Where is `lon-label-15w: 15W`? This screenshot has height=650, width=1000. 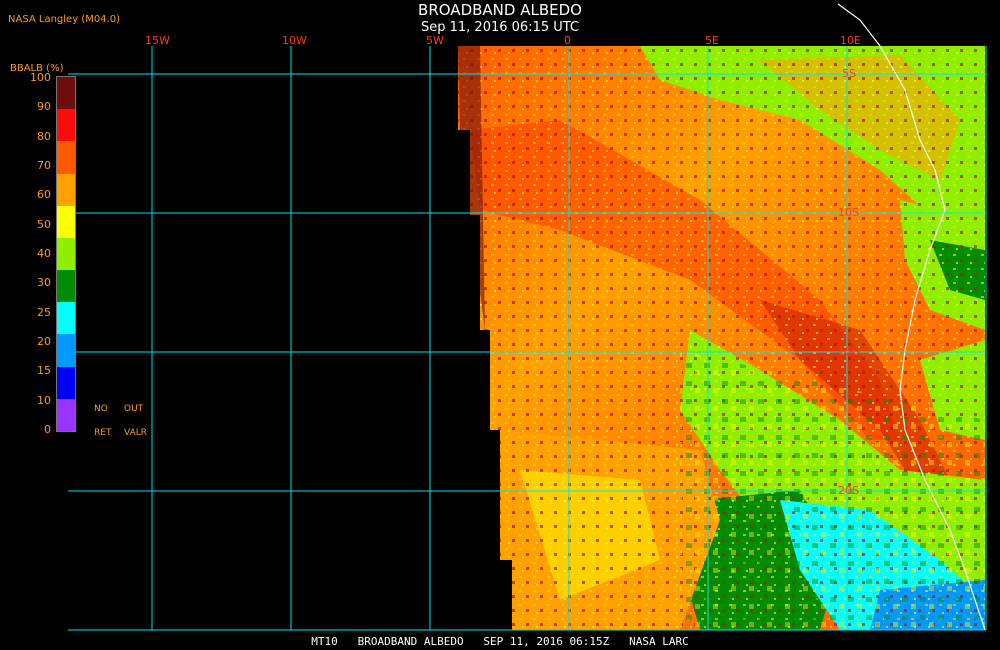 lon-label-15w: 15W is located at coordinates (157, 40).